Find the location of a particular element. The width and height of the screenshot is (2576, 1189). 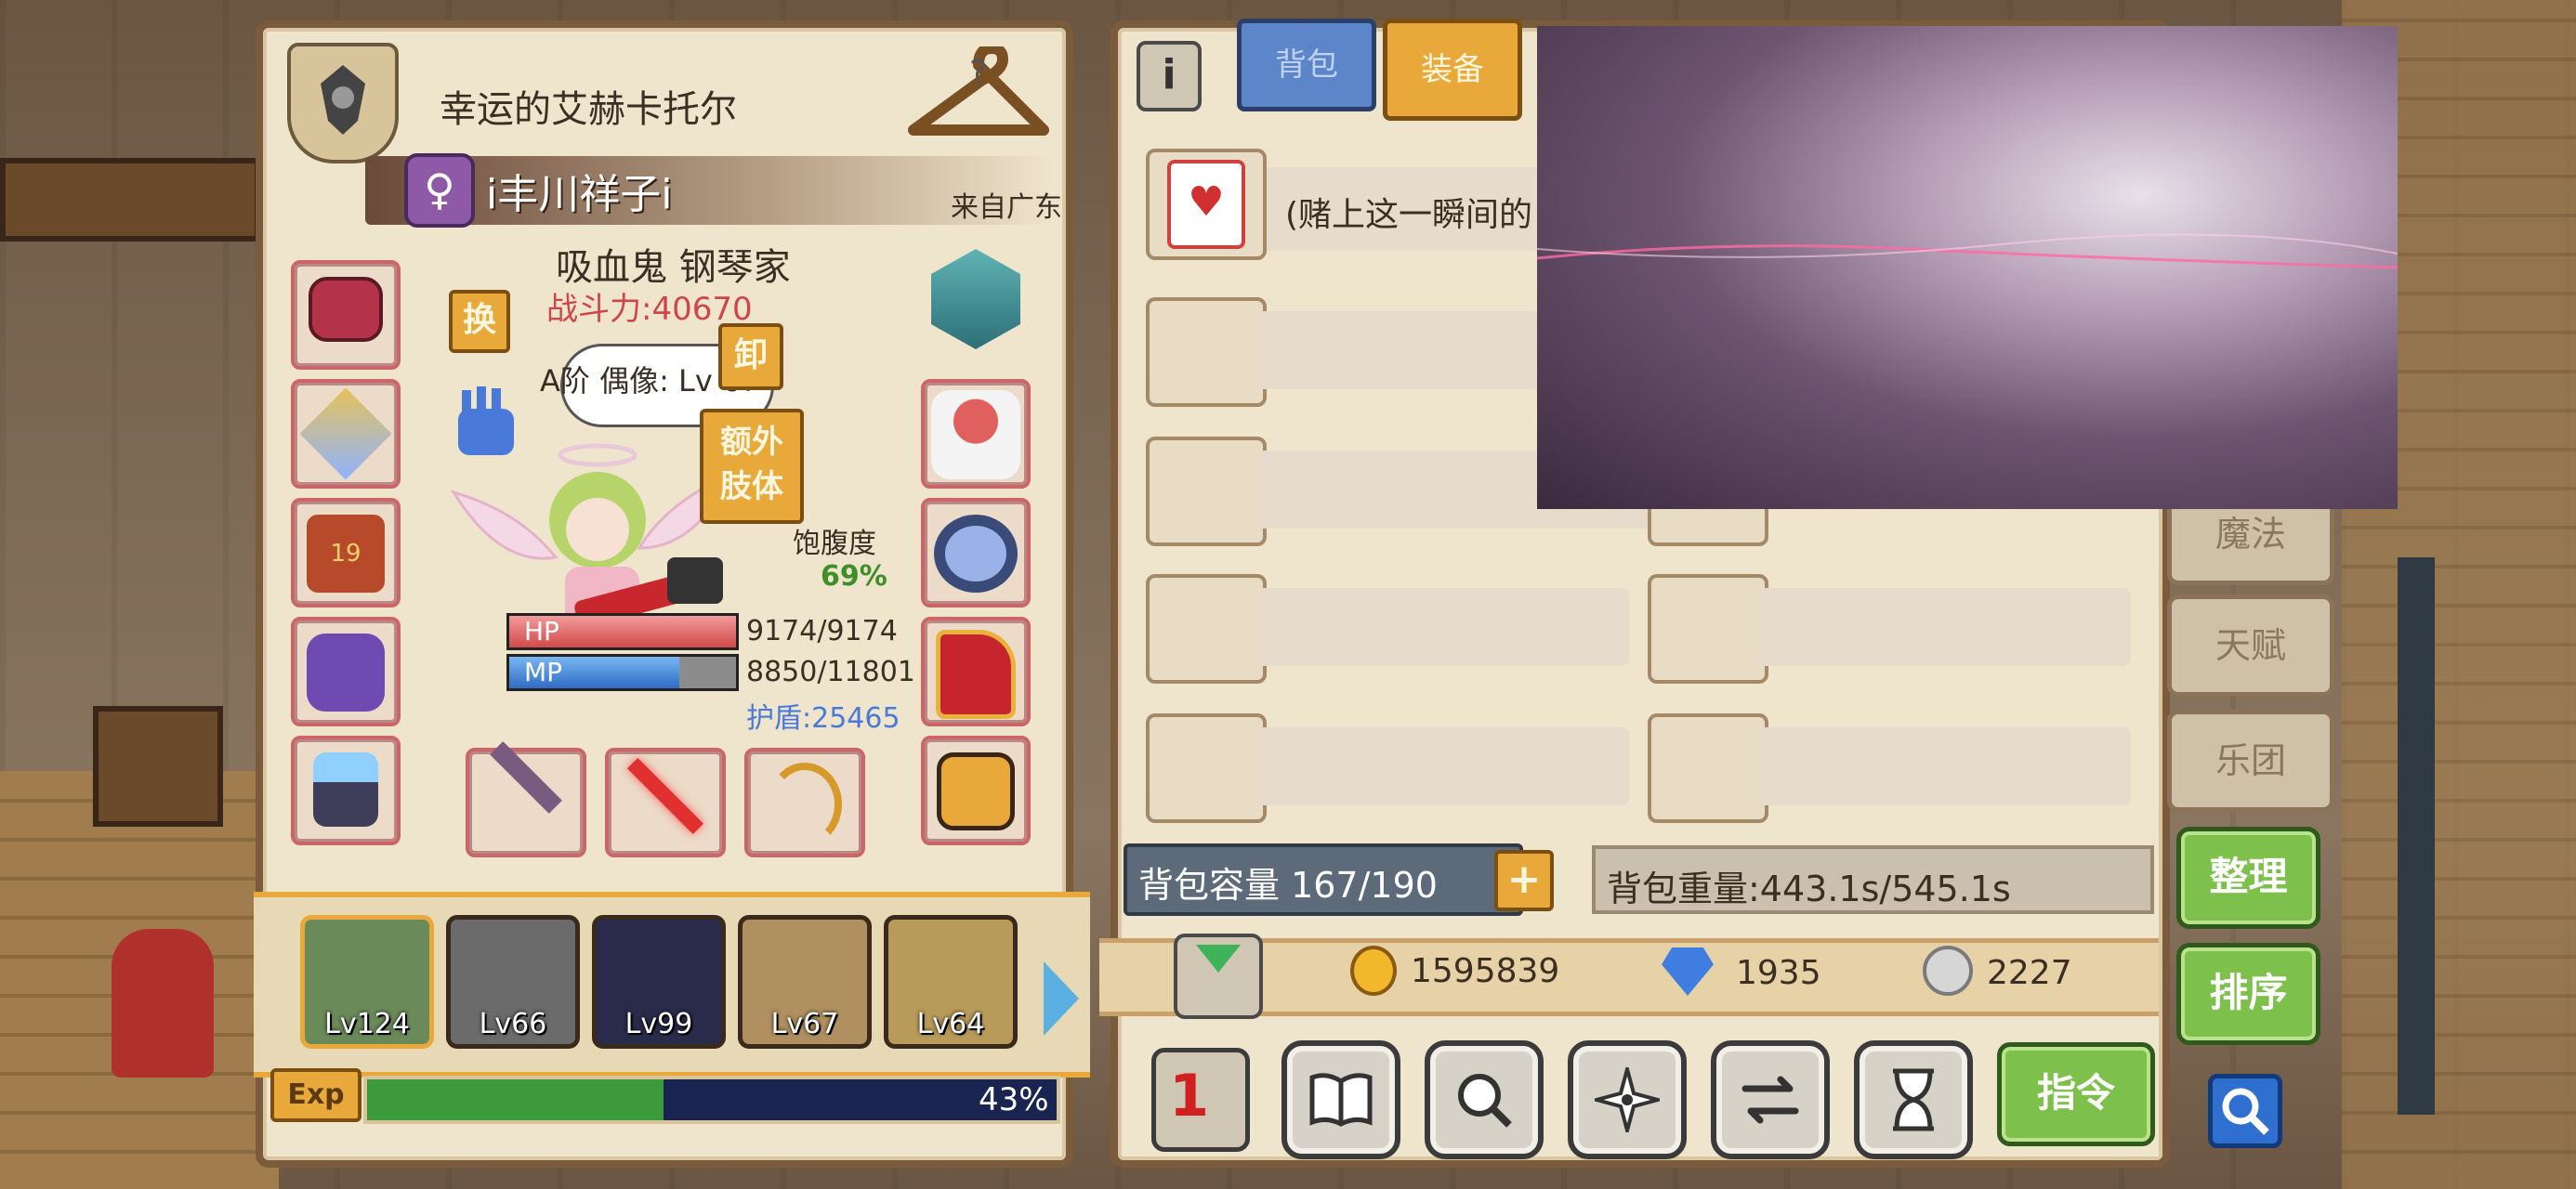

equip-slot-emblem is located at coordinates (976, 300).